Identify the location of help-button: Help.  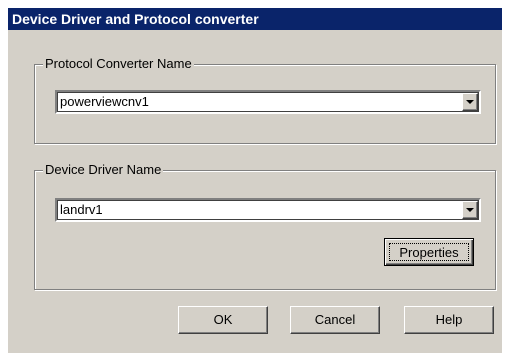
(449, 320).